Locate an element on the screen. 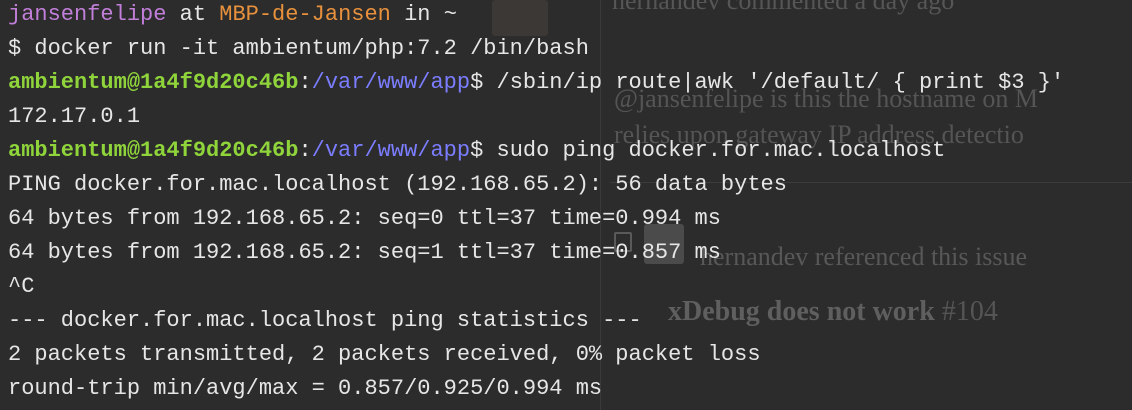 The image size is (1132, 410). terminal-header-line: jansenfelipe at MBP-de-Jansen in ~ is located at coordinates (570, 16).